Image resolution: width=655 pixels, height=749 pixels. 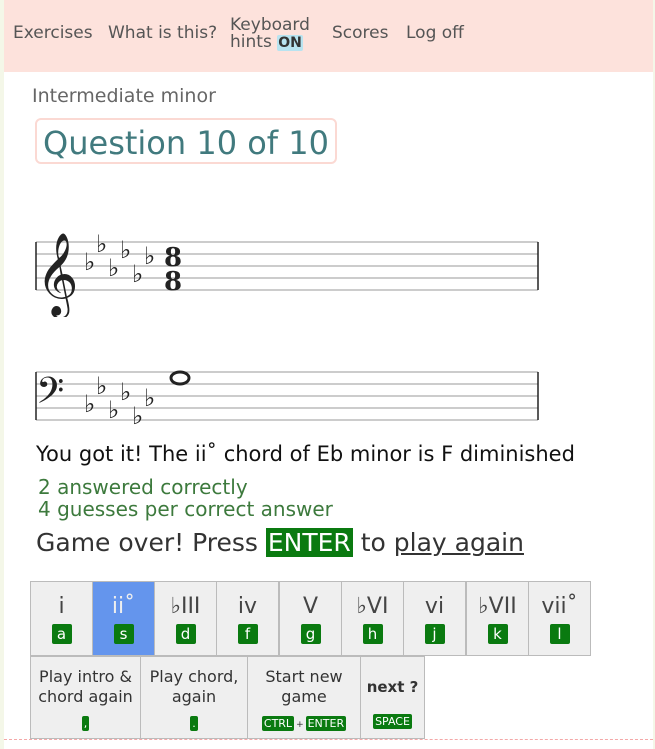 I want to click on game-over-middle: to, so click(x=373, y=542).